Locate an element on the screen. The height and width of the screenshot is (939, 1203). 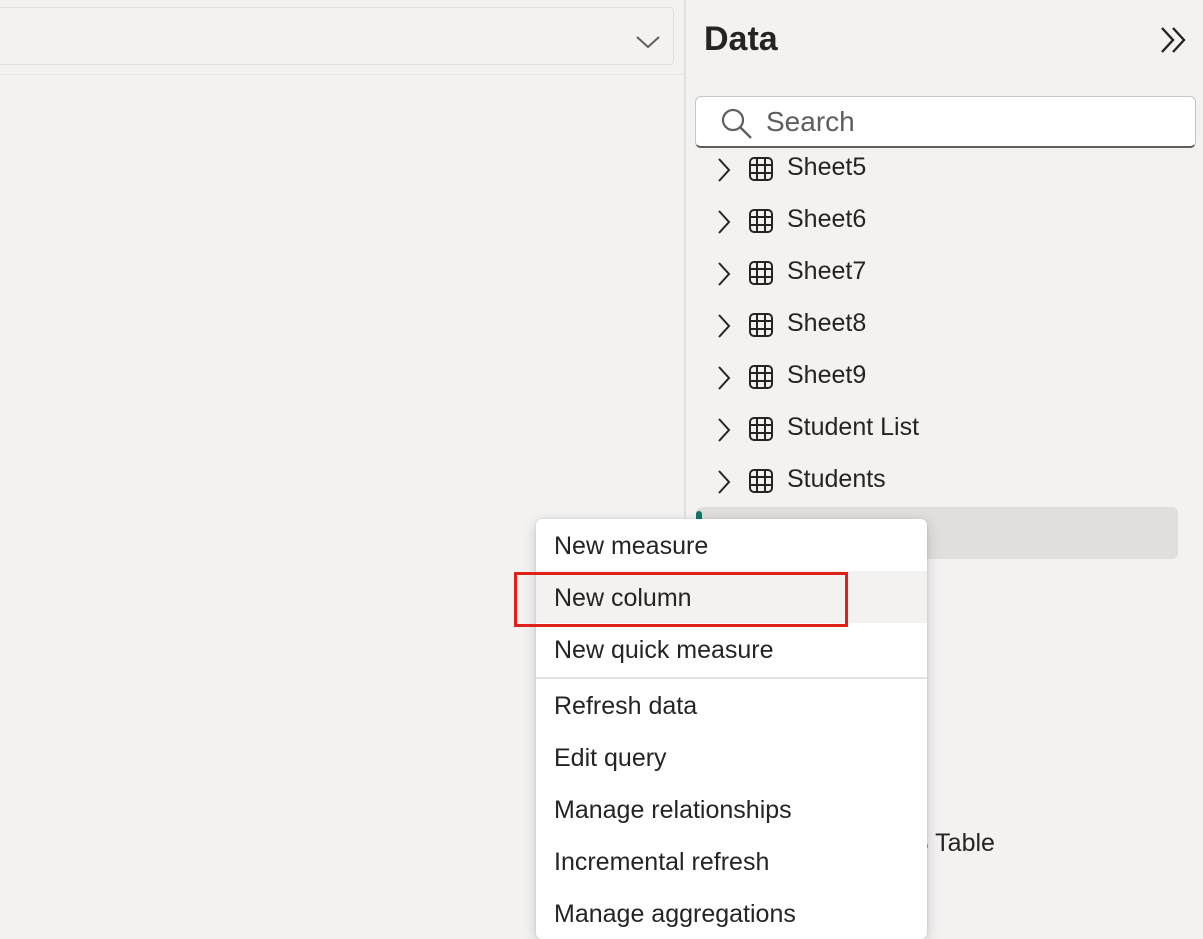
menu-item-manage-relationships: Manage relationships is located at coordinates (731, 809).